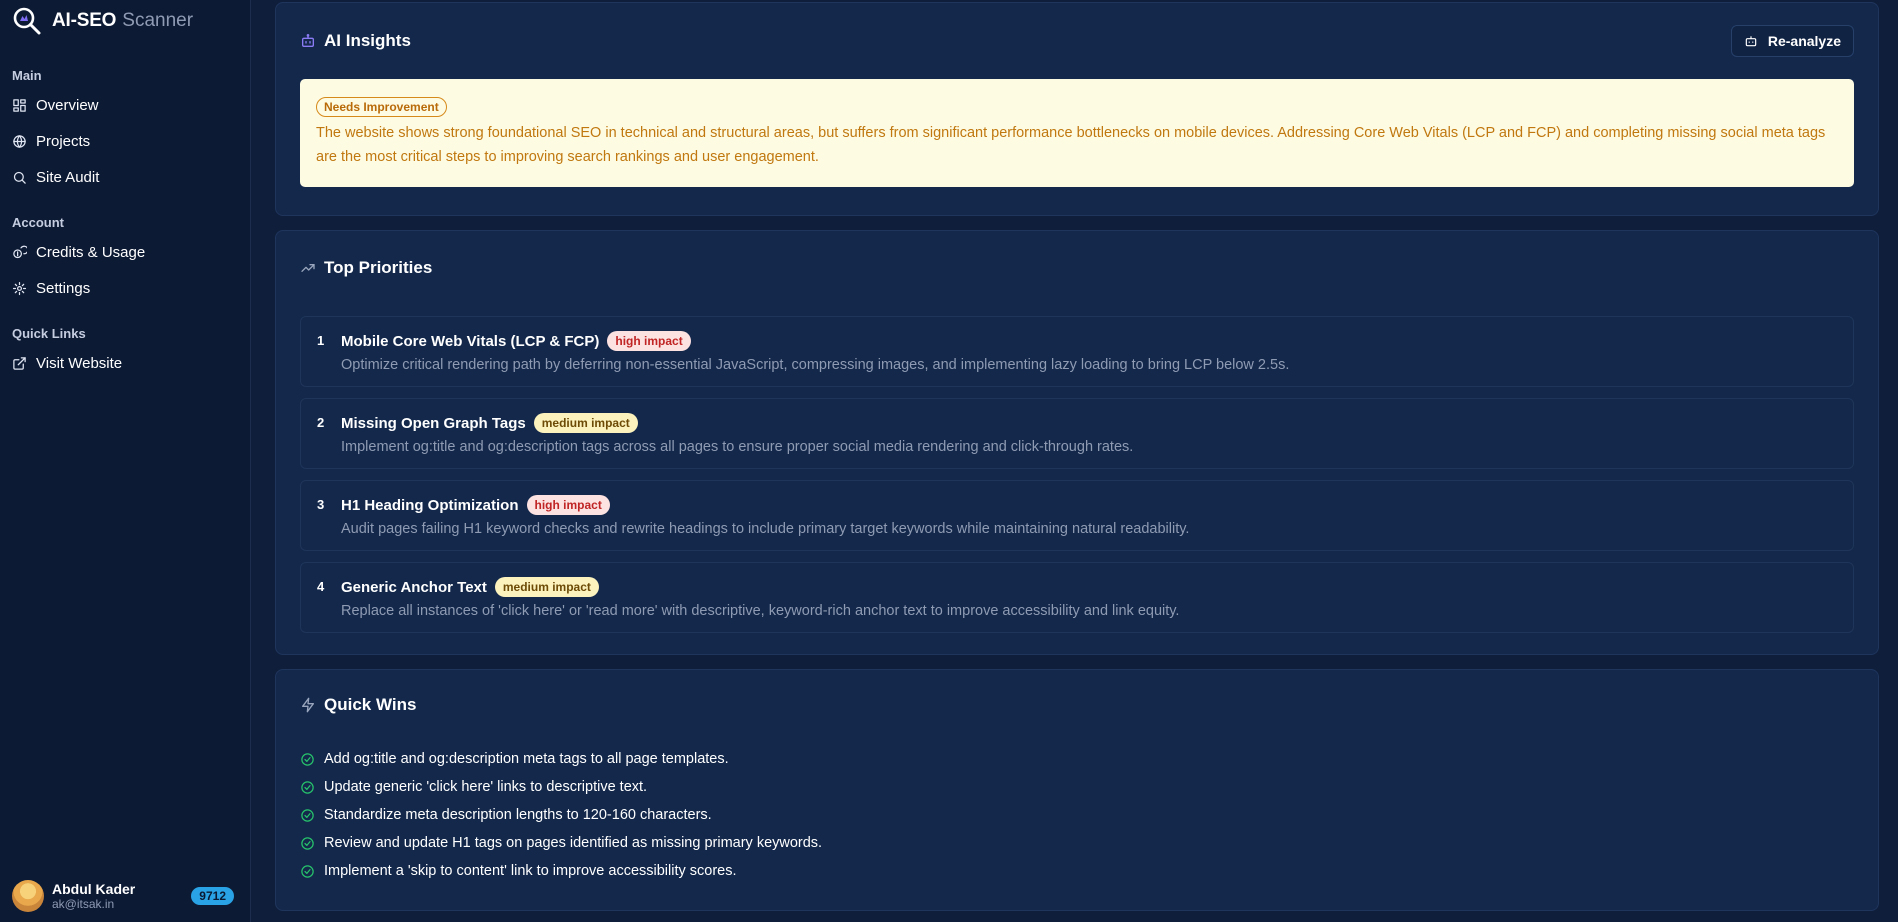 Image resolution: width=1898 pixels, height=922 pixels. What do you see at coordinates (19, 288) in the screenshot?
I see `gear-icon` at bounding box center [19, 288].